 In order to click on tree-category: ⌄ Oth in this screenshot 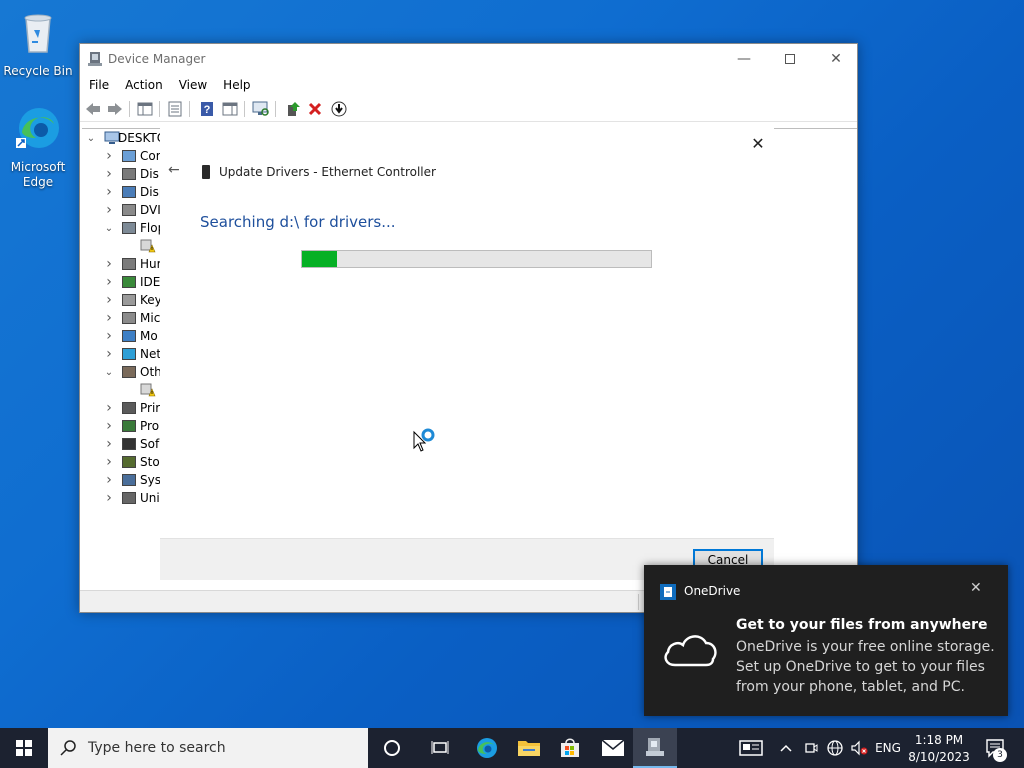, I will do `click(133, 372)`.